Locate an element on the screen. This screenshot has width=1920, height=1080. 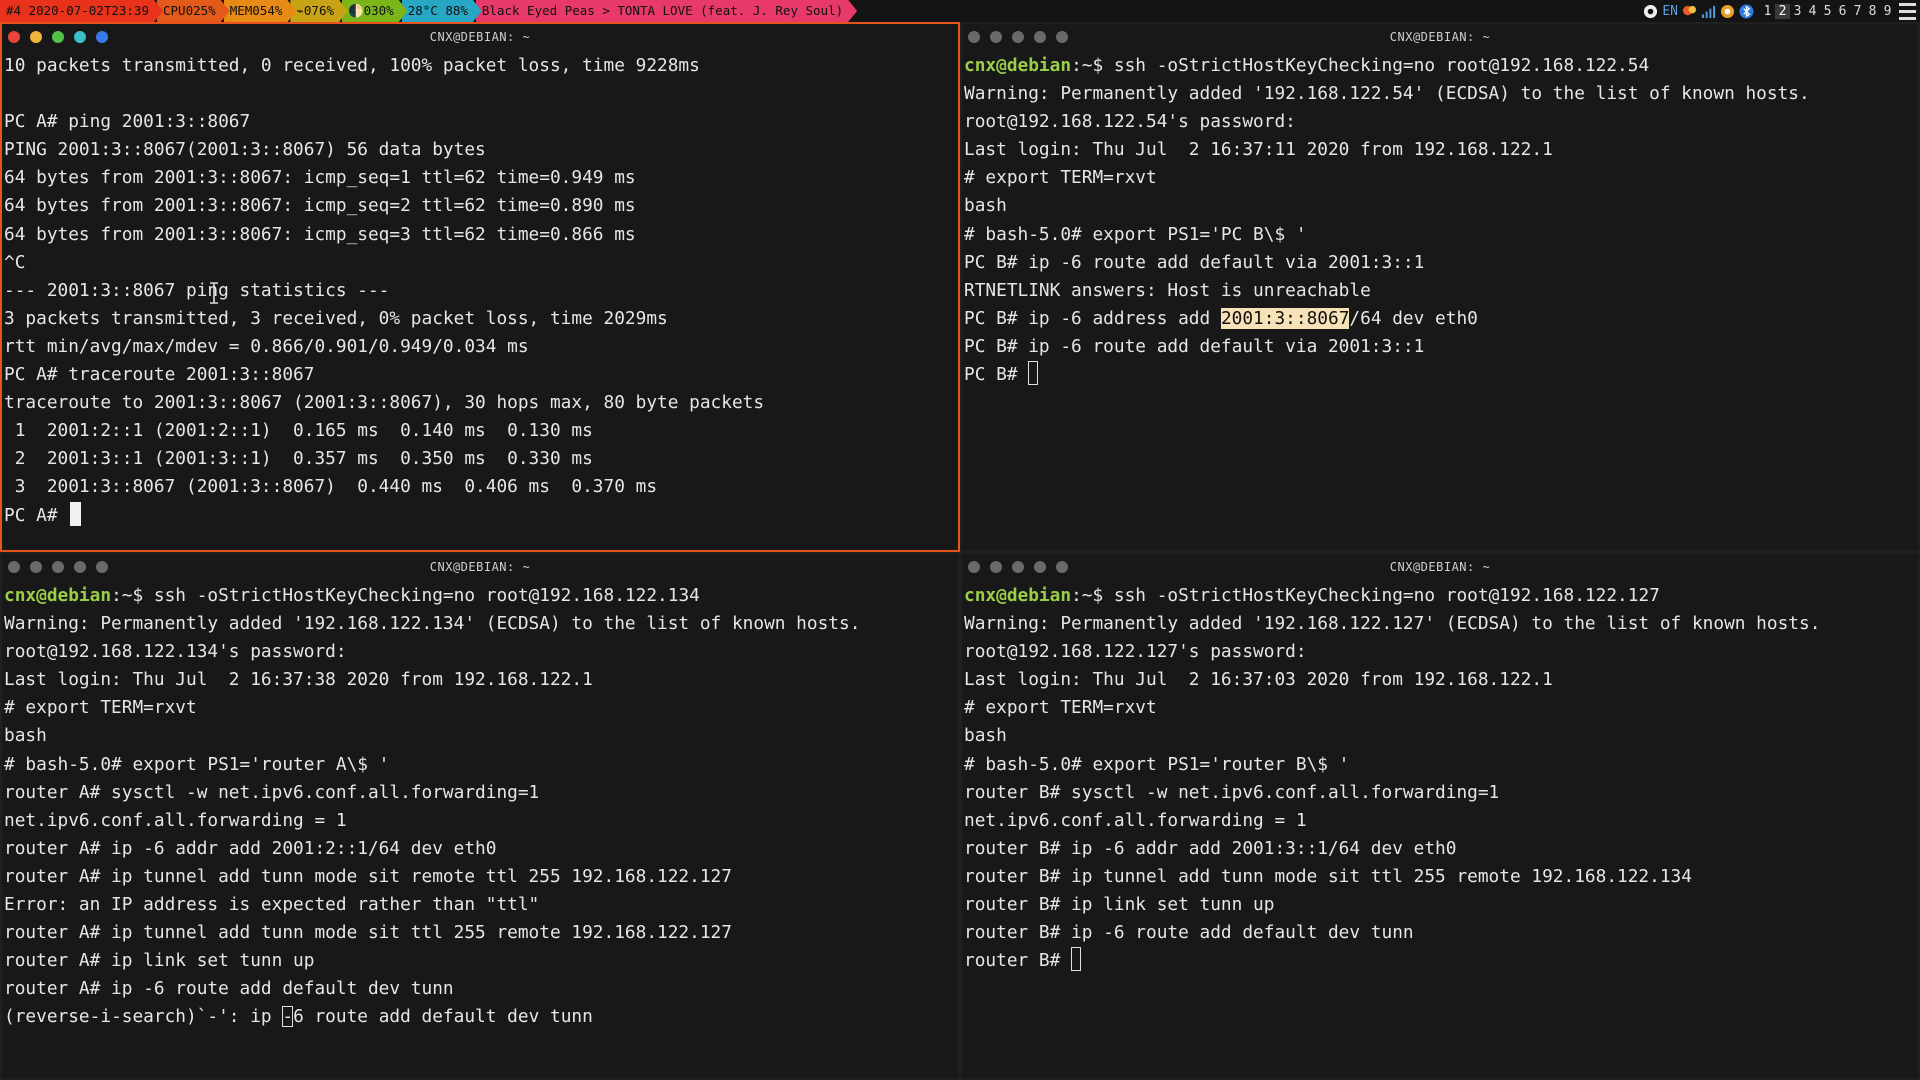
workspace-6: 6 is located at coordinates (1842, 11).